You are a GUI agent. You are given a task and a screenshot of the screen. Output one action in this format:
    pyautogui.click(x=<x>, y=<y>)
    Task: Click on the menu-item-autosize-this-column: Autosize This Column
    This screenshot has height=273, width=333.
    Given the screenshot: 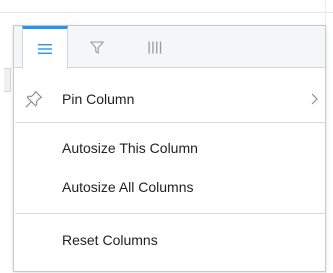 What is the action you would take?
    pyautogui.click(x=169, y=148)
    